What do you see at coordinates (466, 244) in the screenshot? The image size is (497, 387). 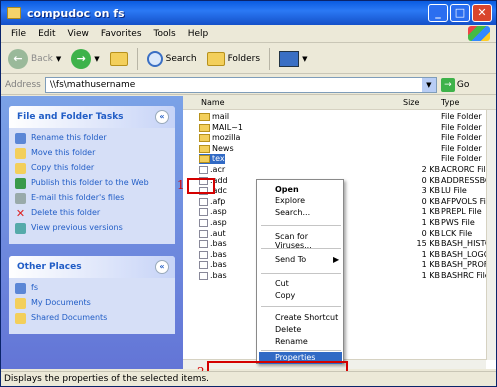 I see `file-type: BASH_HISTC` at bounding box center [466, 244].